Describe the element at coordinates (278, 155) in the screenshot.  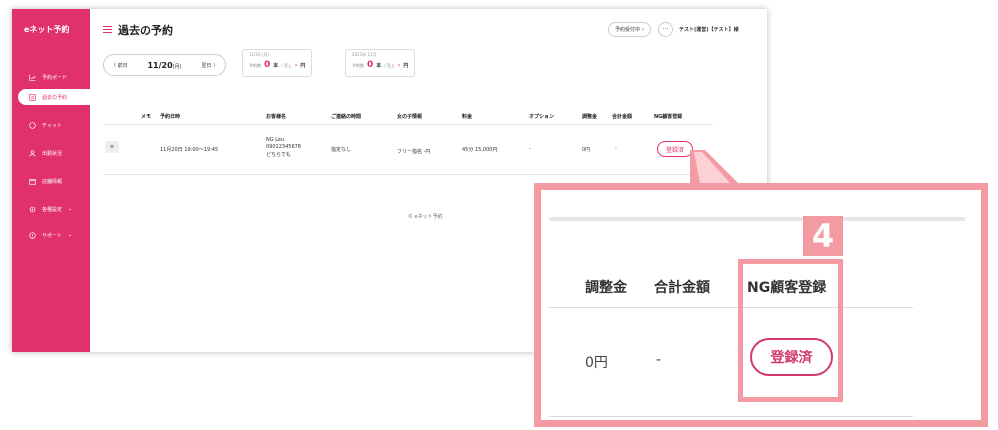
I see `cell-customer-pref: どちらでも` at that location.